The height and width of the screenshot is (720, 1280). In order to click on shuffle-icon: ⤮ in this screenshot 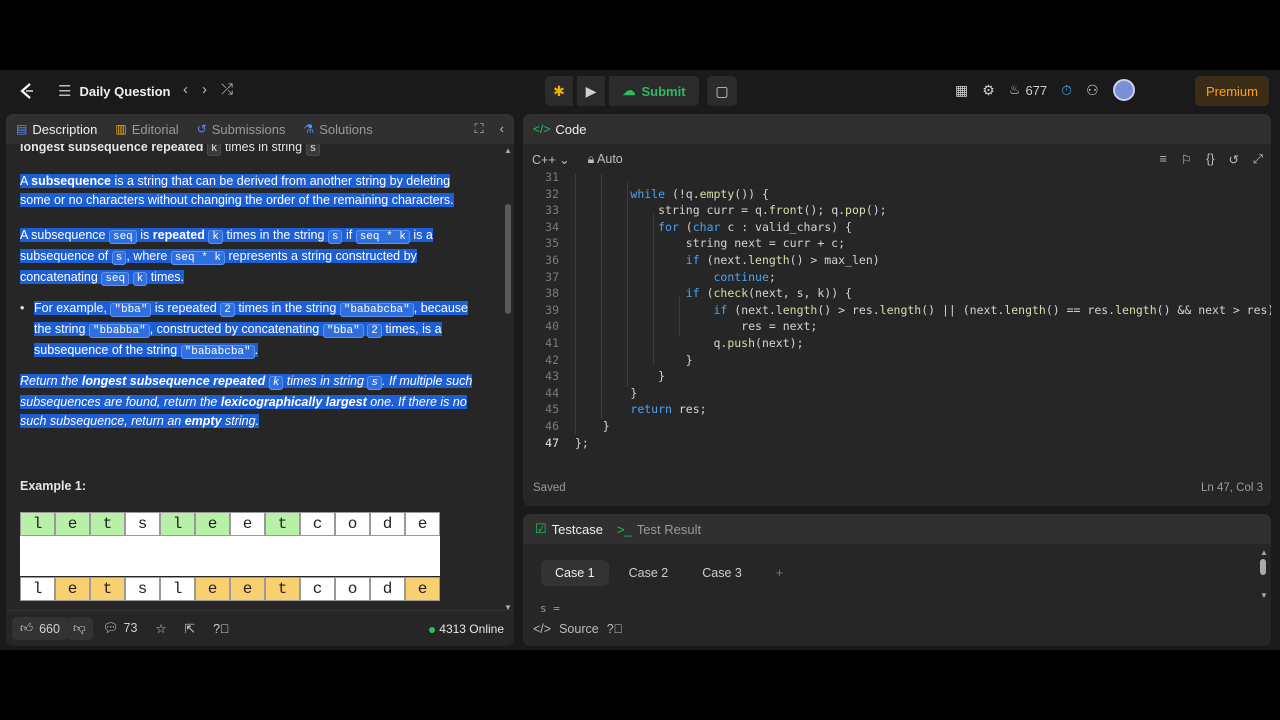, I will do `click(227, 89)`.